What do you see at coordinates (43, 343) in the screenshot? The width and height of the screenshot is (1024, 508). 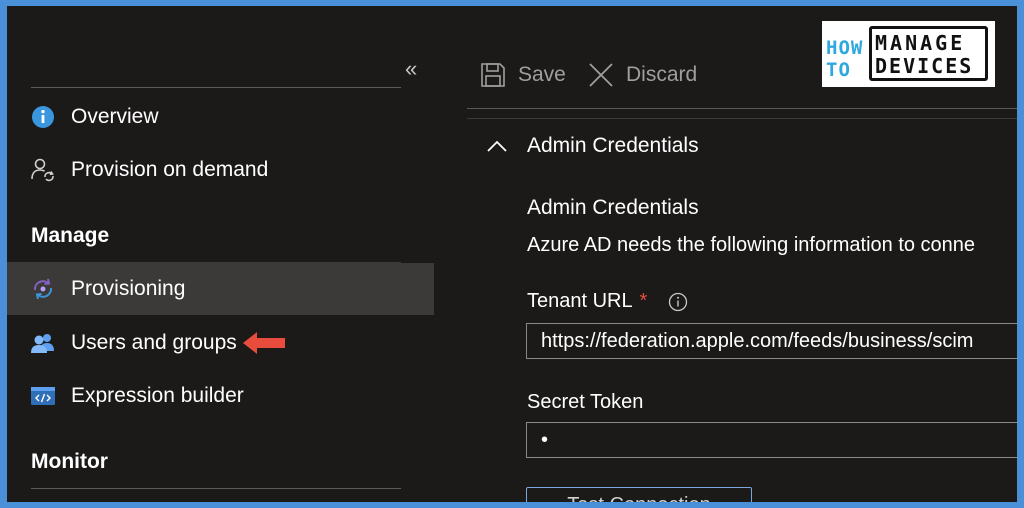 I see `users-icon` at bounding box center [43, 343].